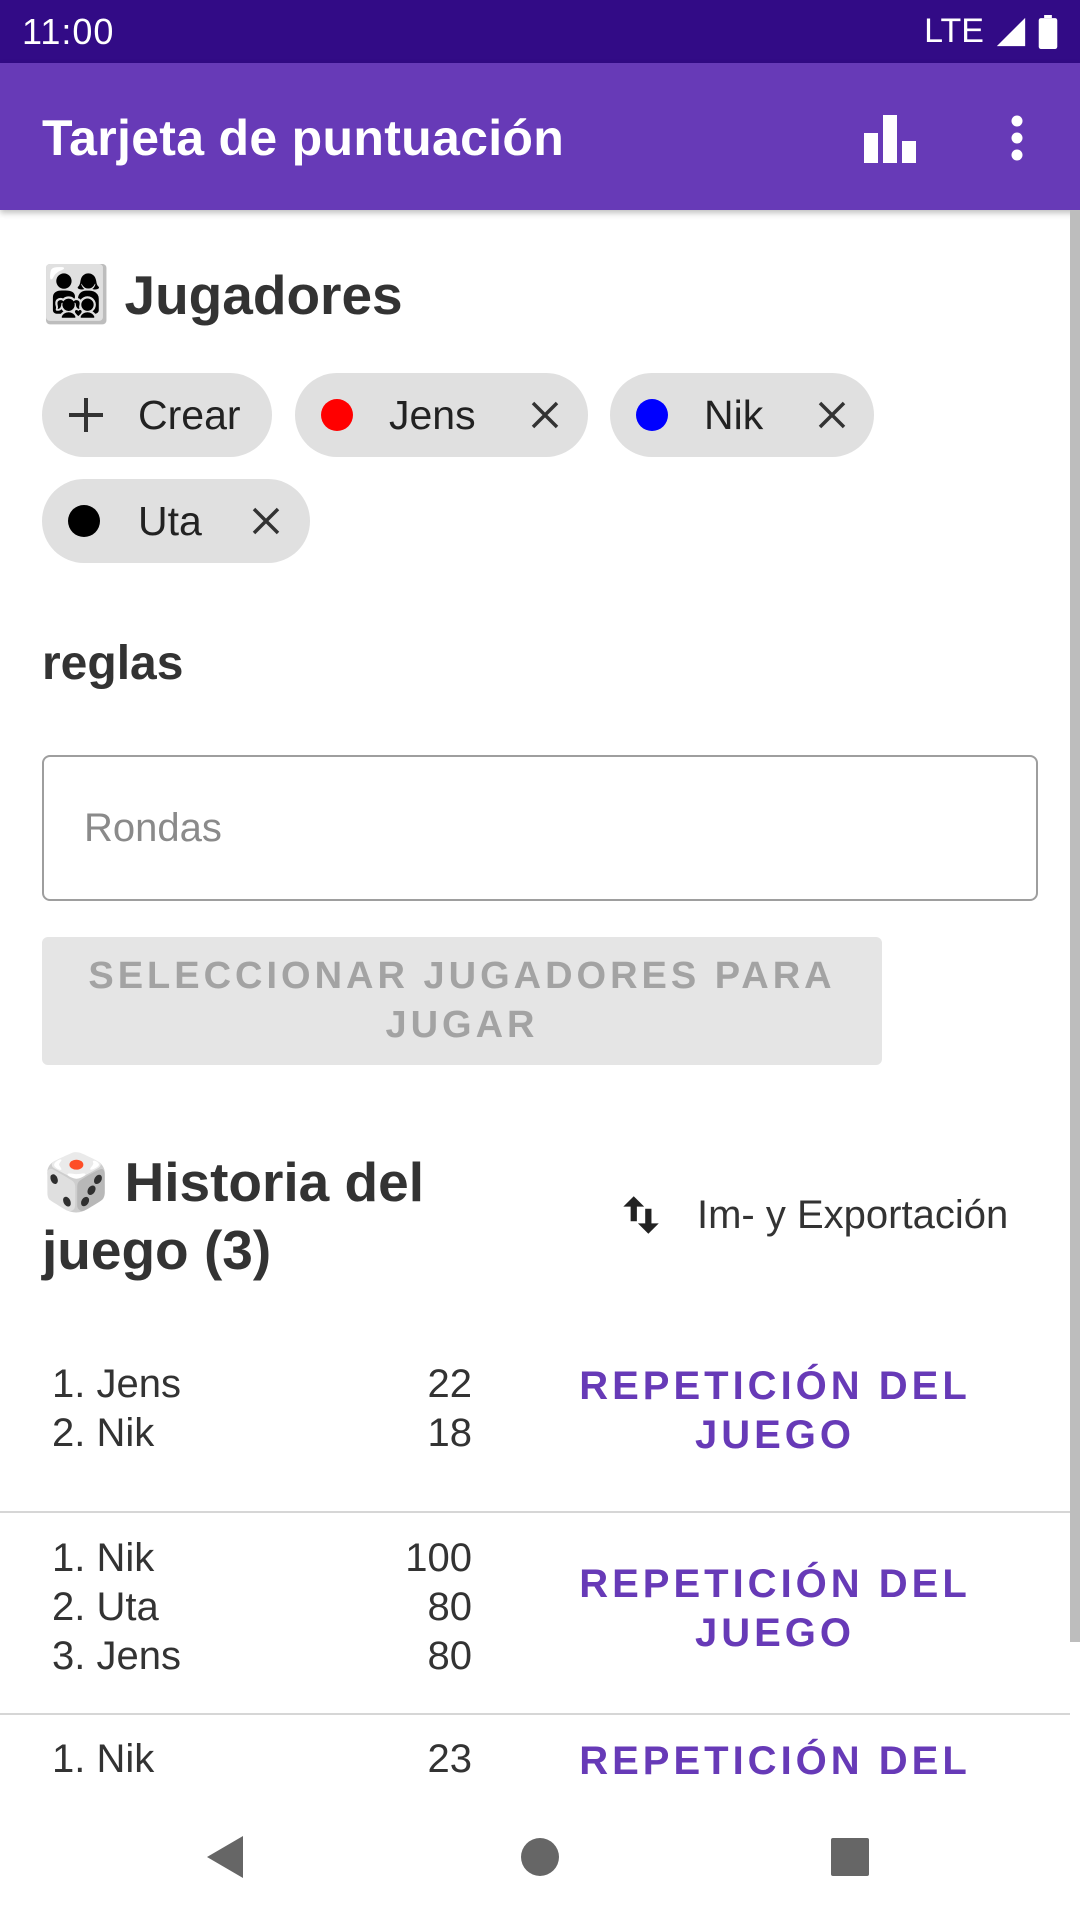  What do you see at coordinates (540, 31) in the screenshot?
I see `status-bar: 11:00 LTE` at bounding box center [540, 31].